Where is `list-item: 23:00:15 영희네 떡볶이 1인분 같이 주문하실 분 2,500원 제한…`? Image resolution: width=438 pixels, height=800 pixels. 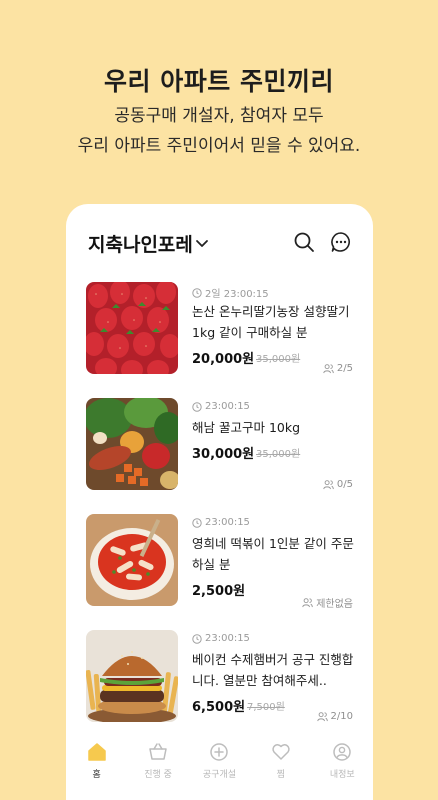 list-item: 23:00:15 영희네 떡볶이 1인분 같이 주문하실 분 2,500원 제한… is located at coordinates (219, 572).